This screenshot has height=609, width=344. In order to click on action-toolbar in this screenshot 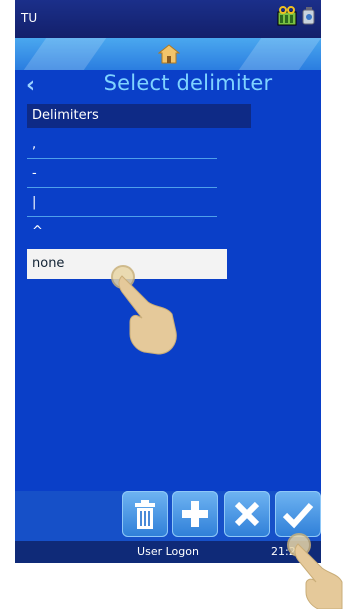, I will do `click(168, 516)`.